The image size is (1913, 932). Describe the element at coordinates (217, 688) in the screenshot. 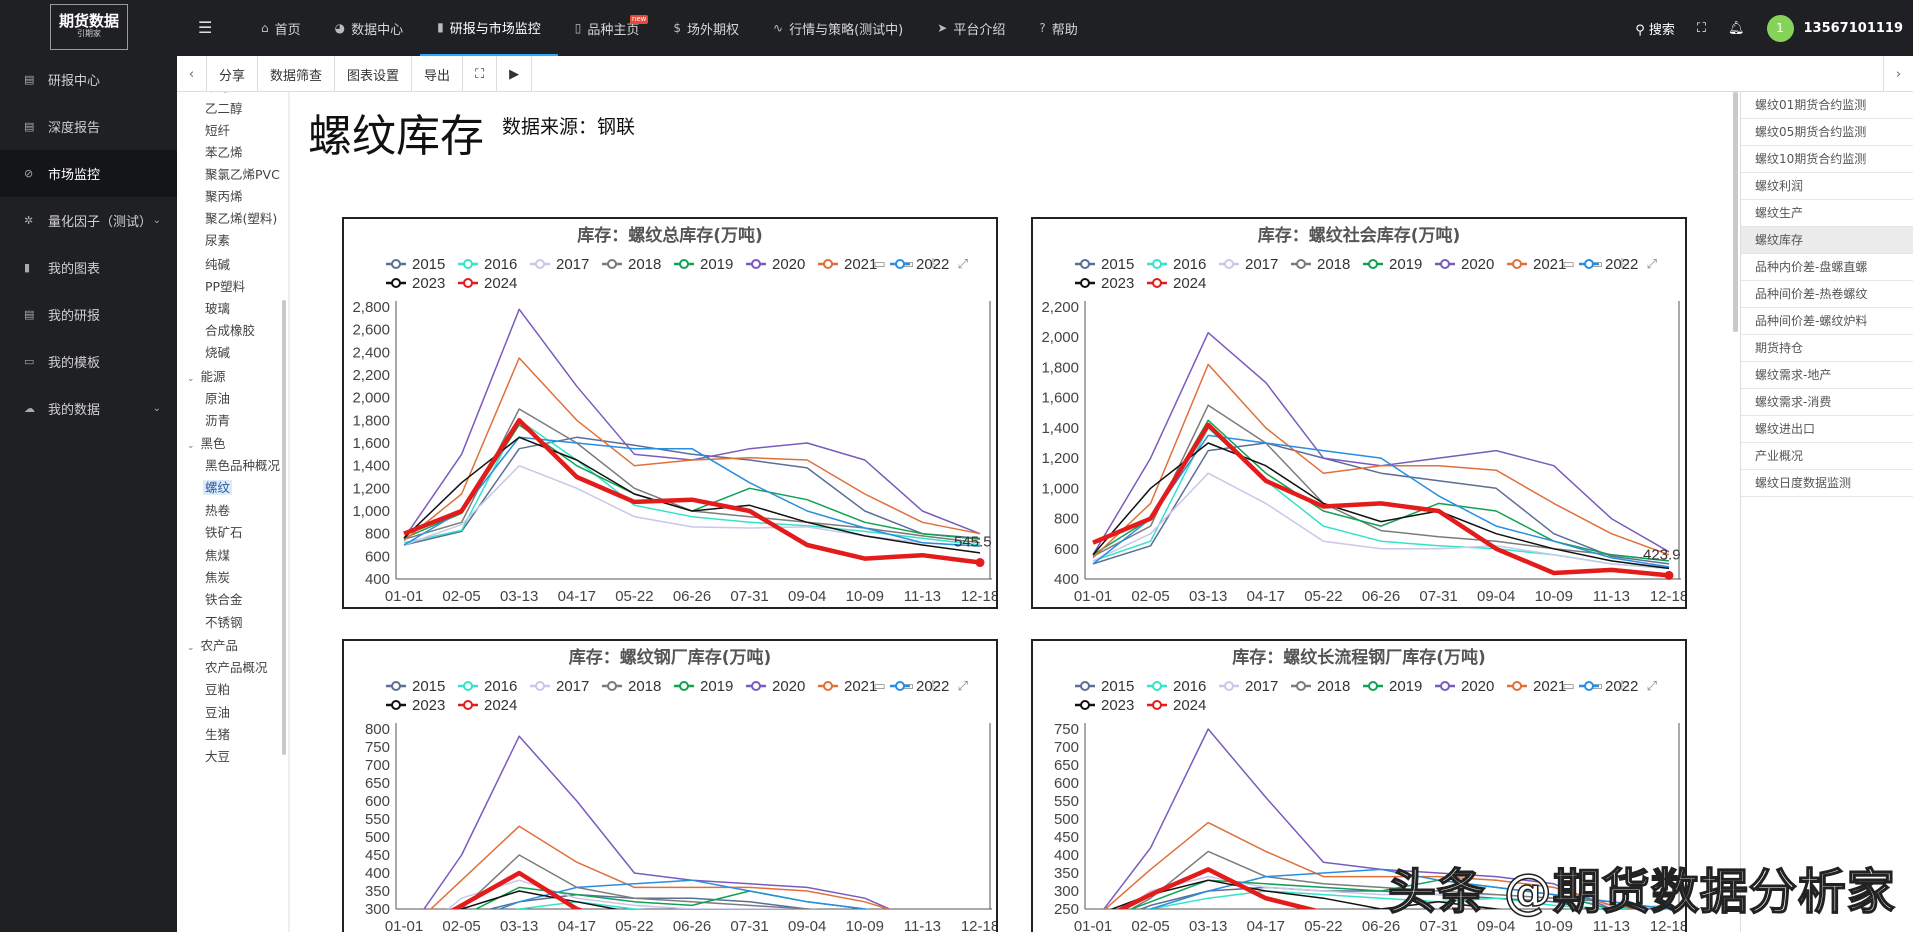

I see `tree-item: 豆粕` at that location.